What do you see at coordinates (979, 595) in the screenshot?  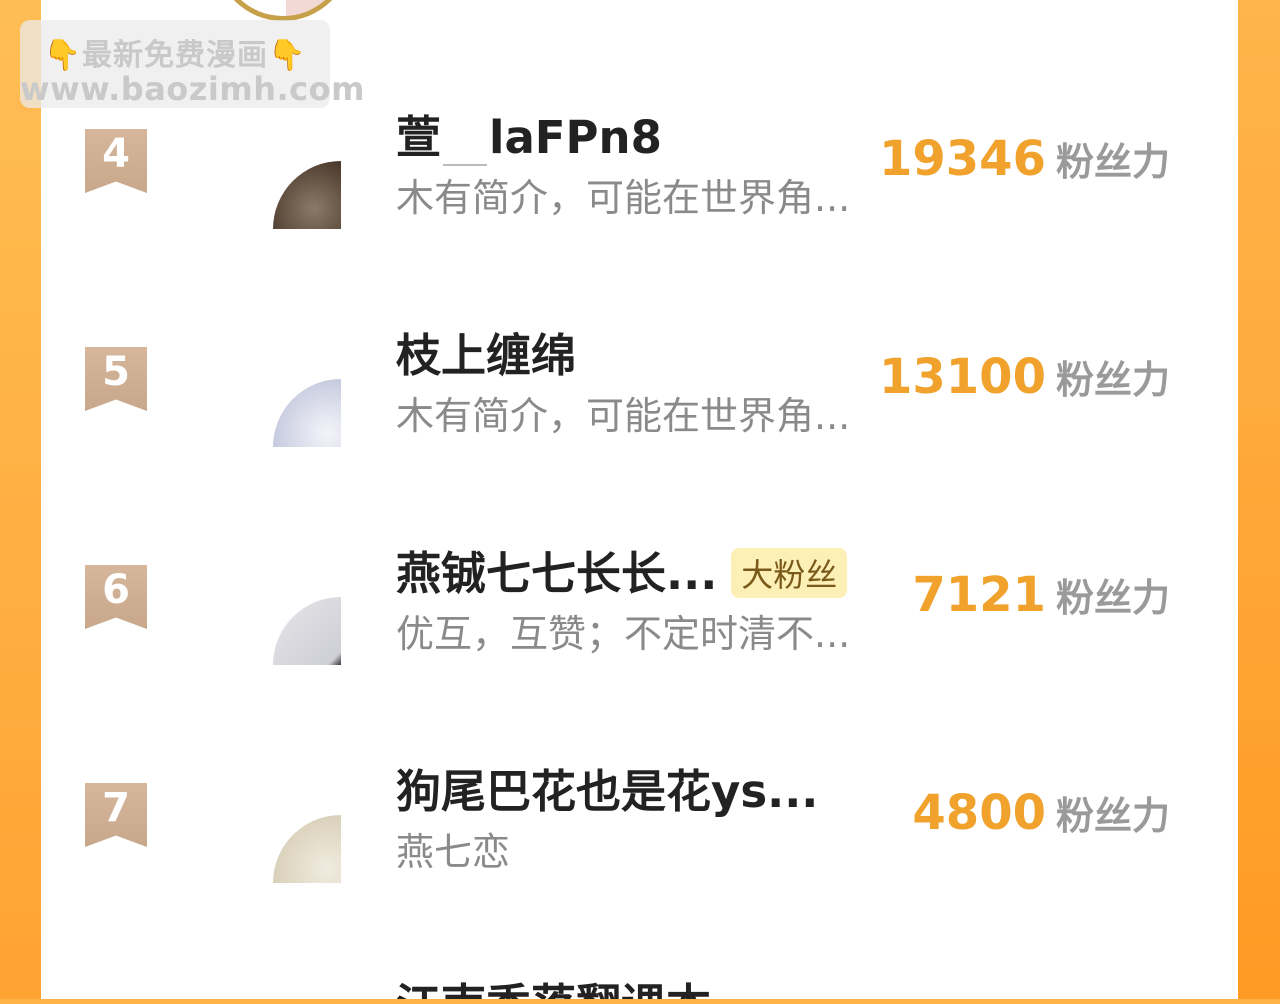 I see `fan-power-value: 7121` at bounding box center [979, 595].